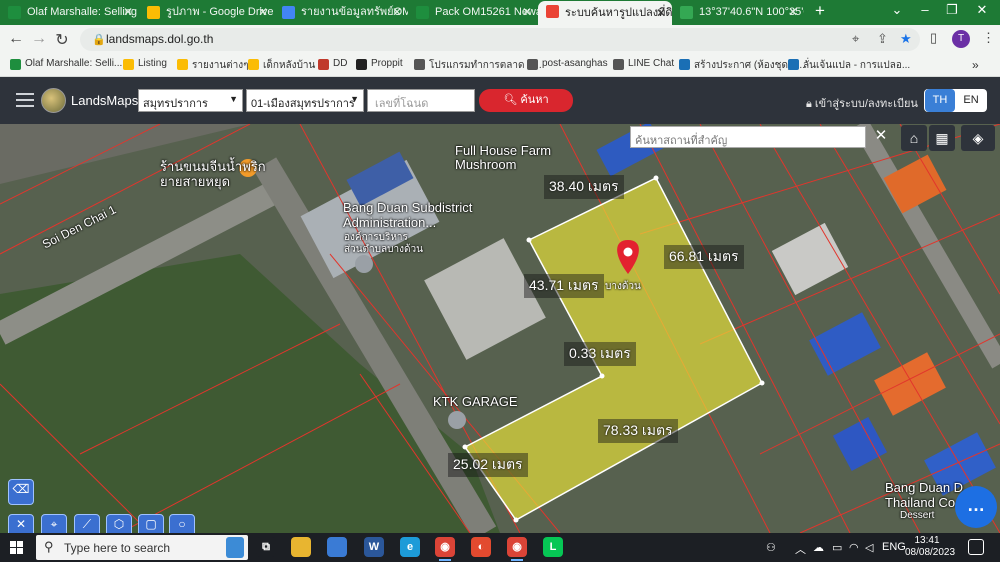  I want to click on back-arrow-icon: ←, so click(16, 39).